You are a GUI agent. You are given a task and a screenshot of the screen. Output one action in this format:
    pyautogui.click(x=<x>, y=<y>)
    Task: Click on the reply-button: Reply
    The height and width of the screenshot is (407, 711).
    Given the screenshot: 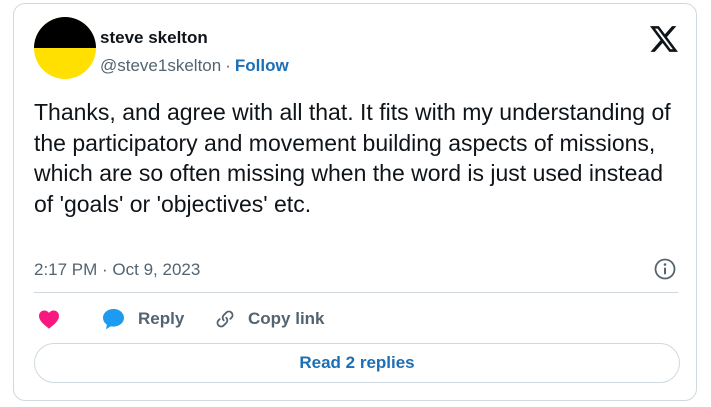 What is the action you would take?
    pyautogui.click(x=143, y=319)
    